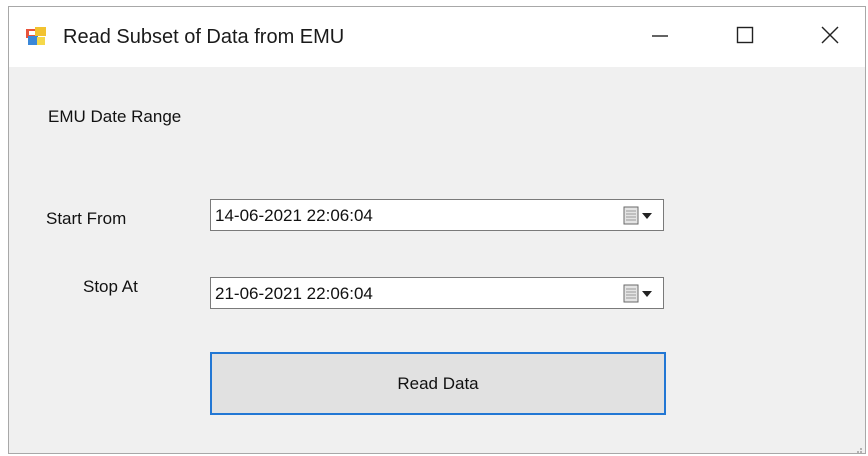 This screenshot has width=868, height=456. What do you see at coordinates (437, 293) in the screenshot?
I see `stop-date-picker: 21-06-2021 22:06:04` at bounding box center [437, 293].